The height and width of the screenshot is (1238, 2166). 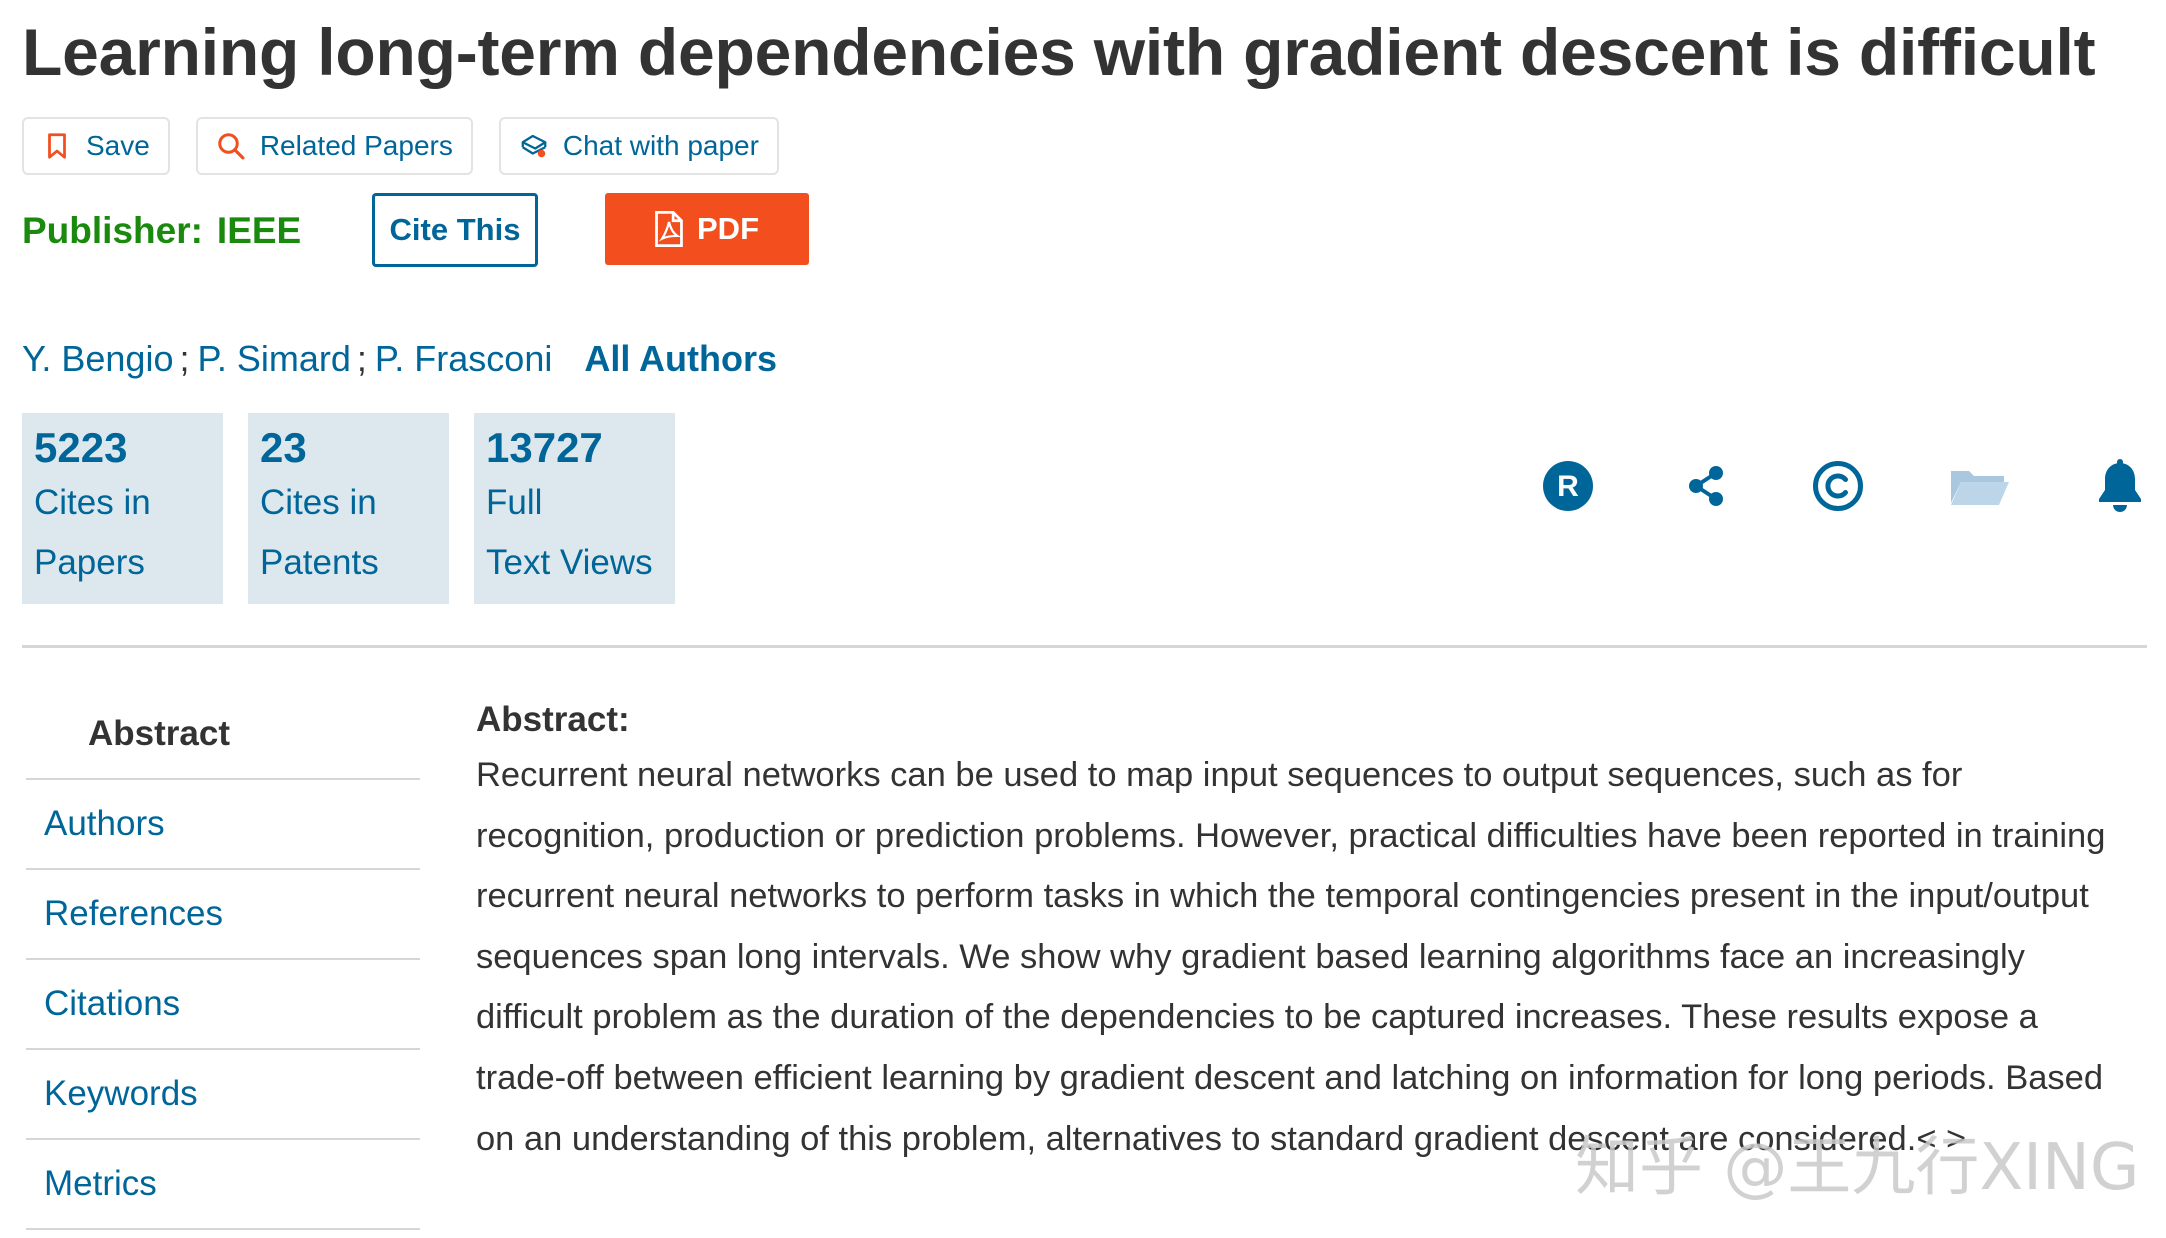 I want to click on save-button: Save, so click(x=96, y=146).